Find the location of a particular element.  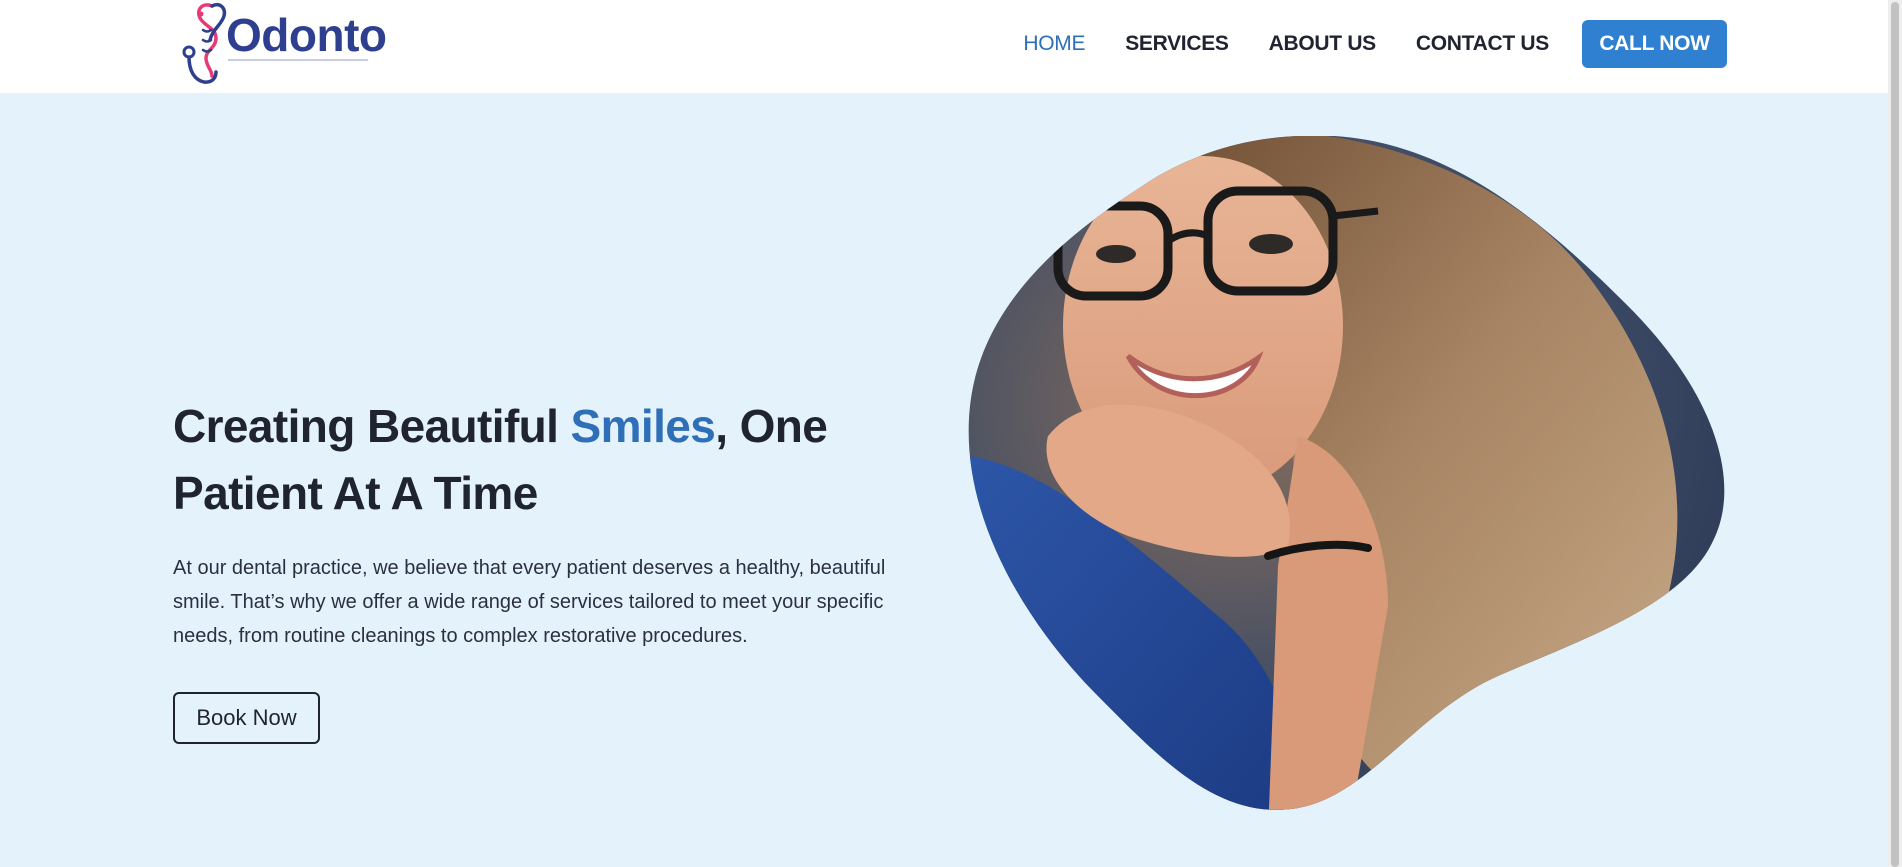

page-scrollbar is located at coordinates (1895, 433).